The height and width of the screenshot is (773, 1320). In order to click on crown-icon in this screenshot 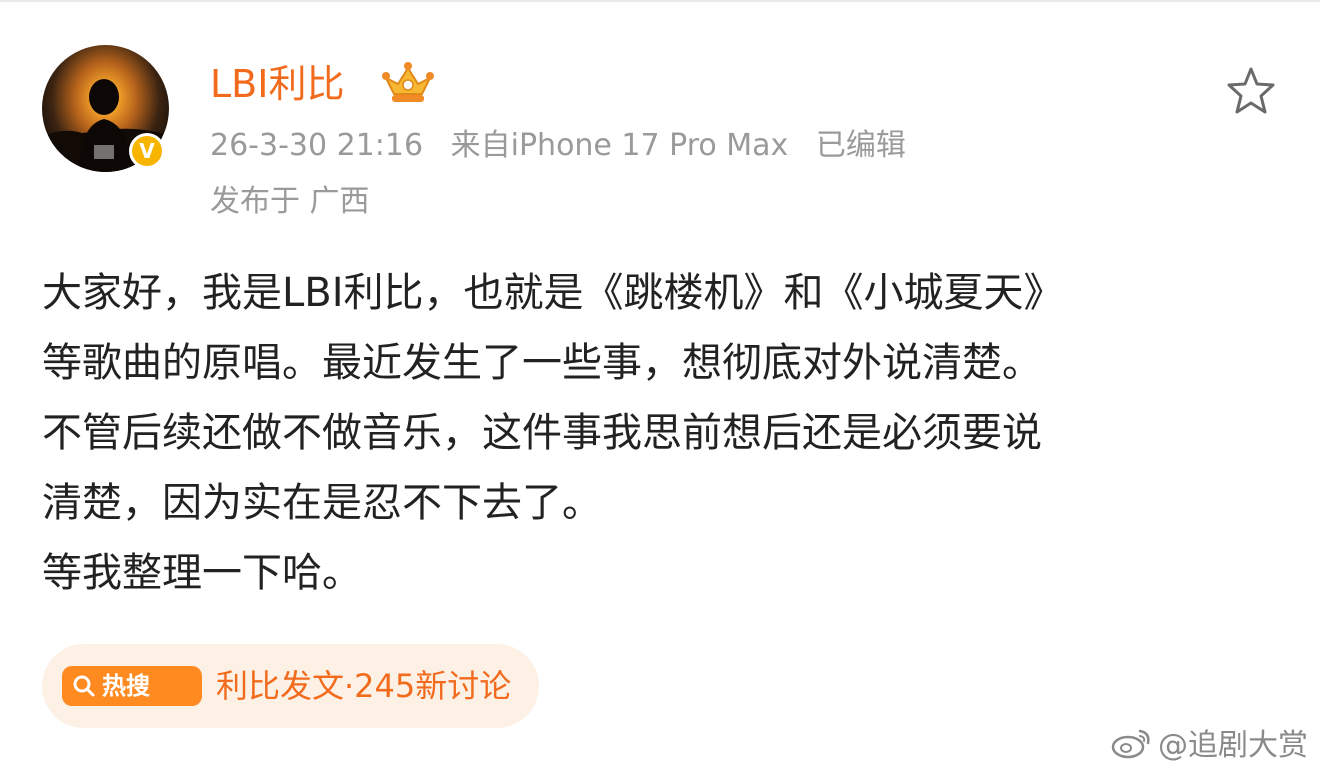, I will do `click(408, 83)`.